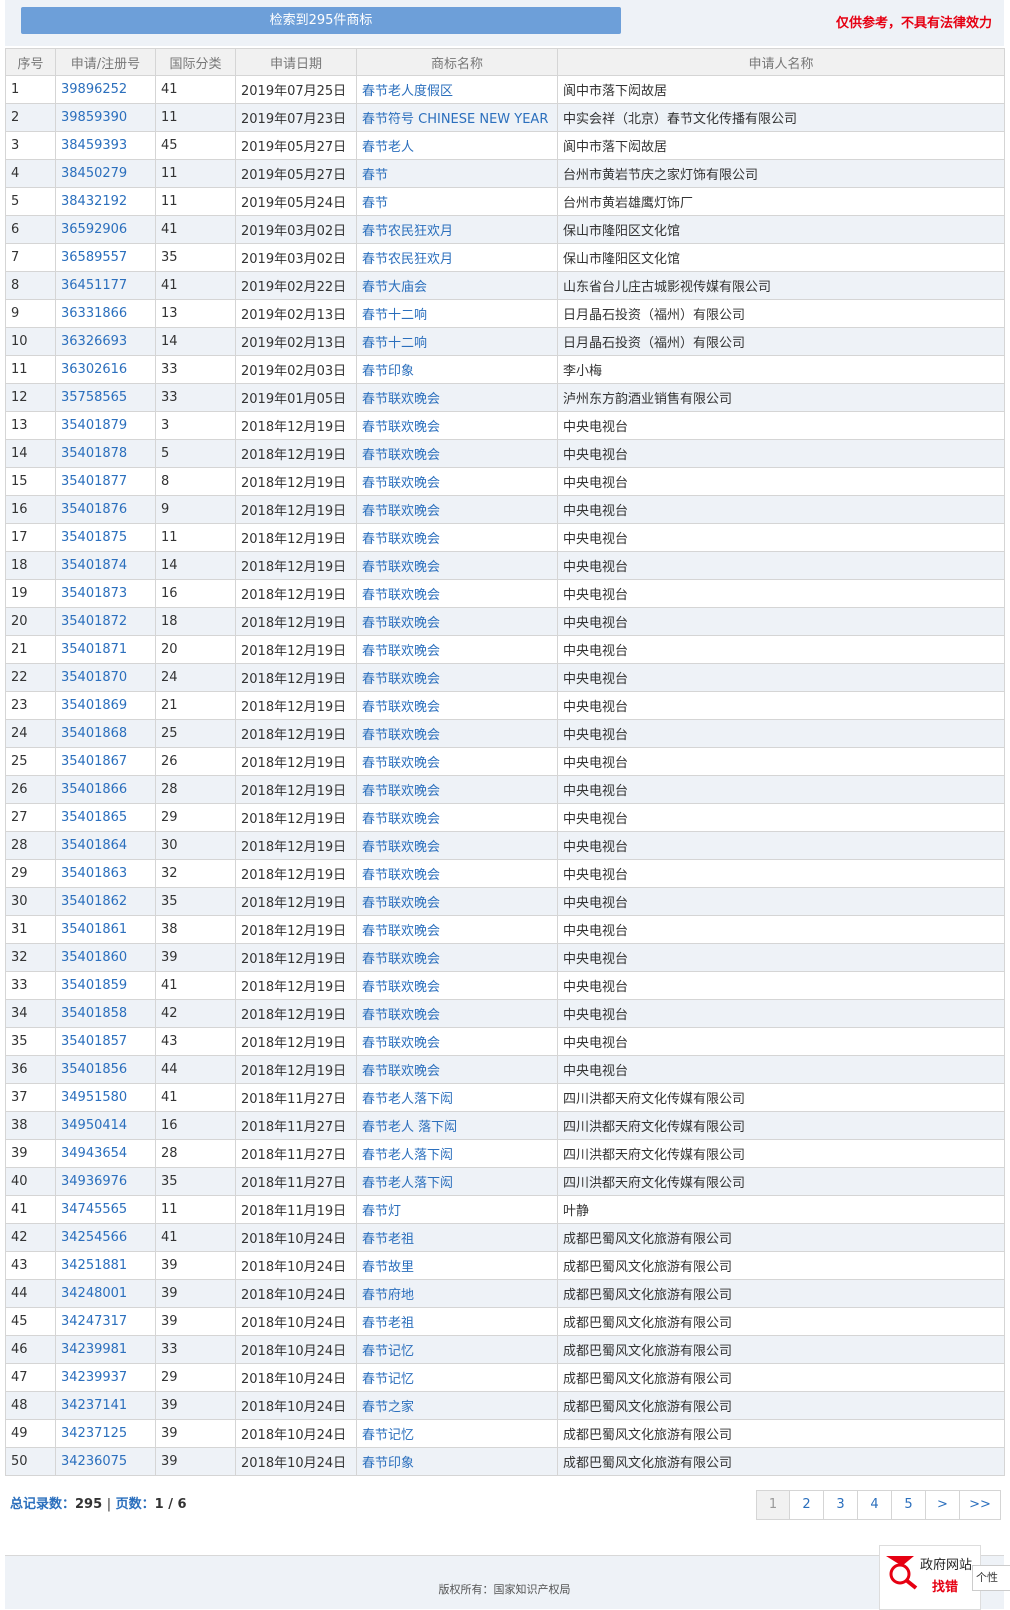  What do you see at coordinates (105, 285) in the screenshot?
I see `reg-number-link: 36451177` at bounding box center [105, 285].